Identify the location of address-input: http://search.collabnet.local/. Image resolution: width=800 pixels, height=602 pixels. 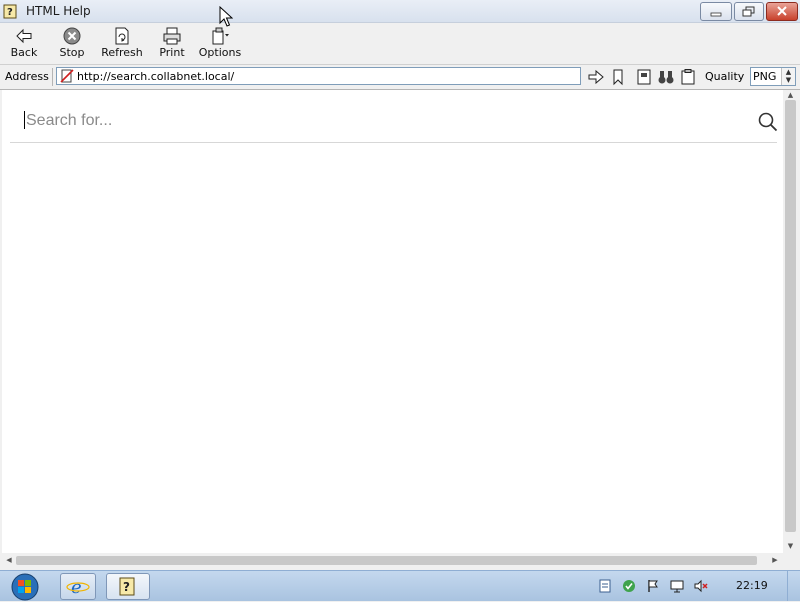
(318, 76).